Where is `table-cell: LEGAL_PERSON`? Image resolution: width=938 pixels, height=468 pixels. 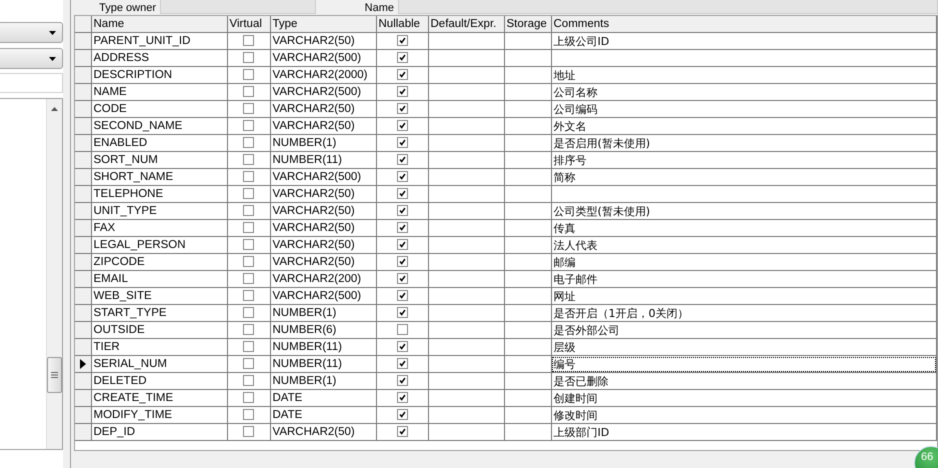
table-cell: LEGAL_PERSON is located at coordinates (159, 245).